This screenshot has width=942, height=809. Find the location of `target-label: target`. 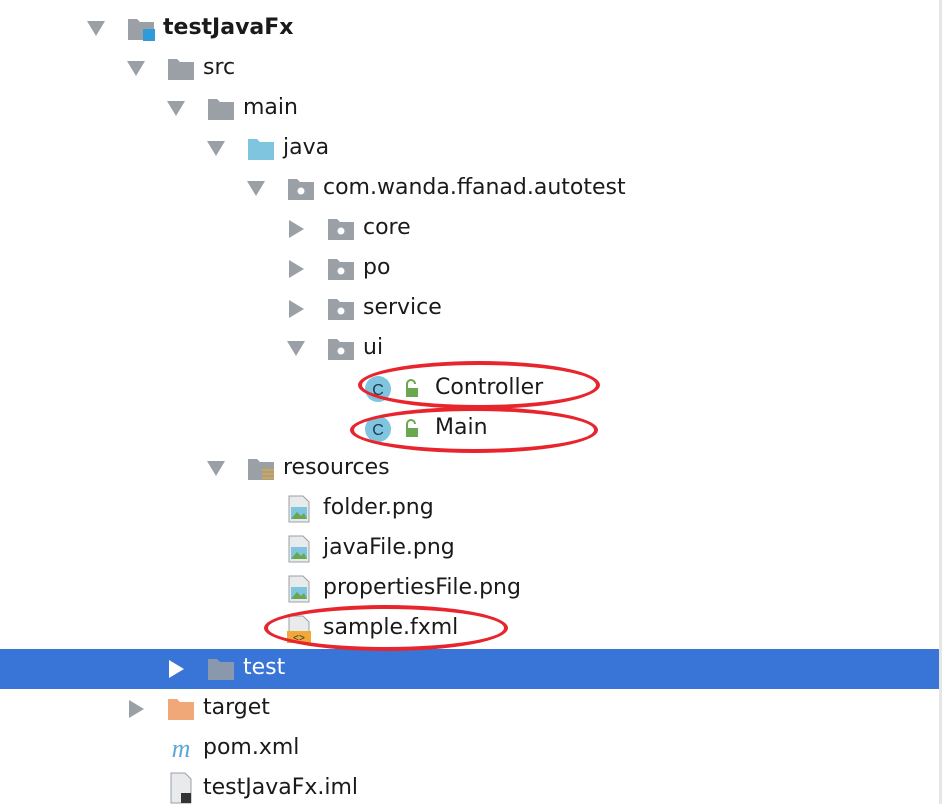

target-label: target is located at coordinates (236, 707).